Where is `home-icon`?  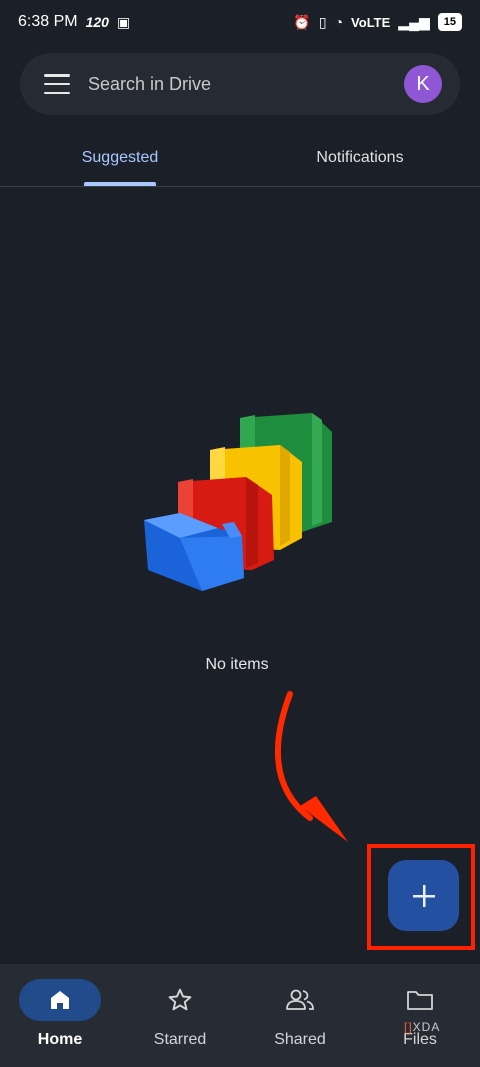
home-icon is located at coordinates (60, 1000).